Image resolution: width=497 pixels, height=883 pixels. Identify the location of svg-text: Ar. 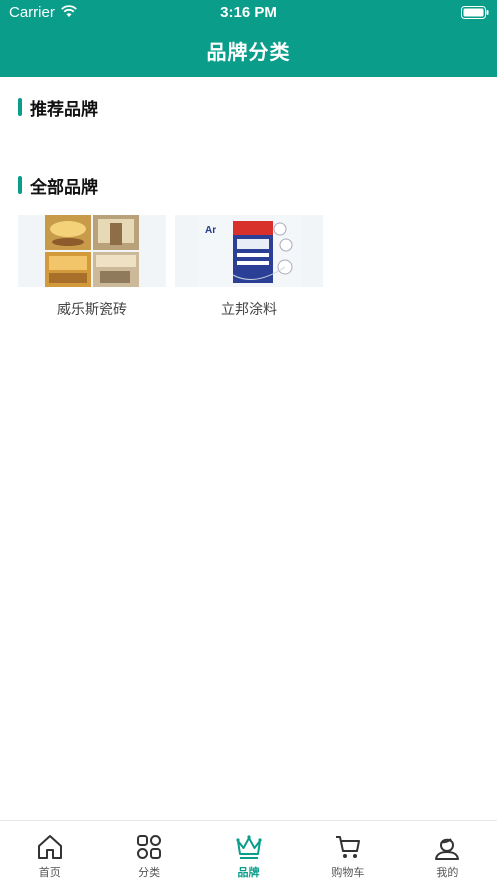
(210, 230).